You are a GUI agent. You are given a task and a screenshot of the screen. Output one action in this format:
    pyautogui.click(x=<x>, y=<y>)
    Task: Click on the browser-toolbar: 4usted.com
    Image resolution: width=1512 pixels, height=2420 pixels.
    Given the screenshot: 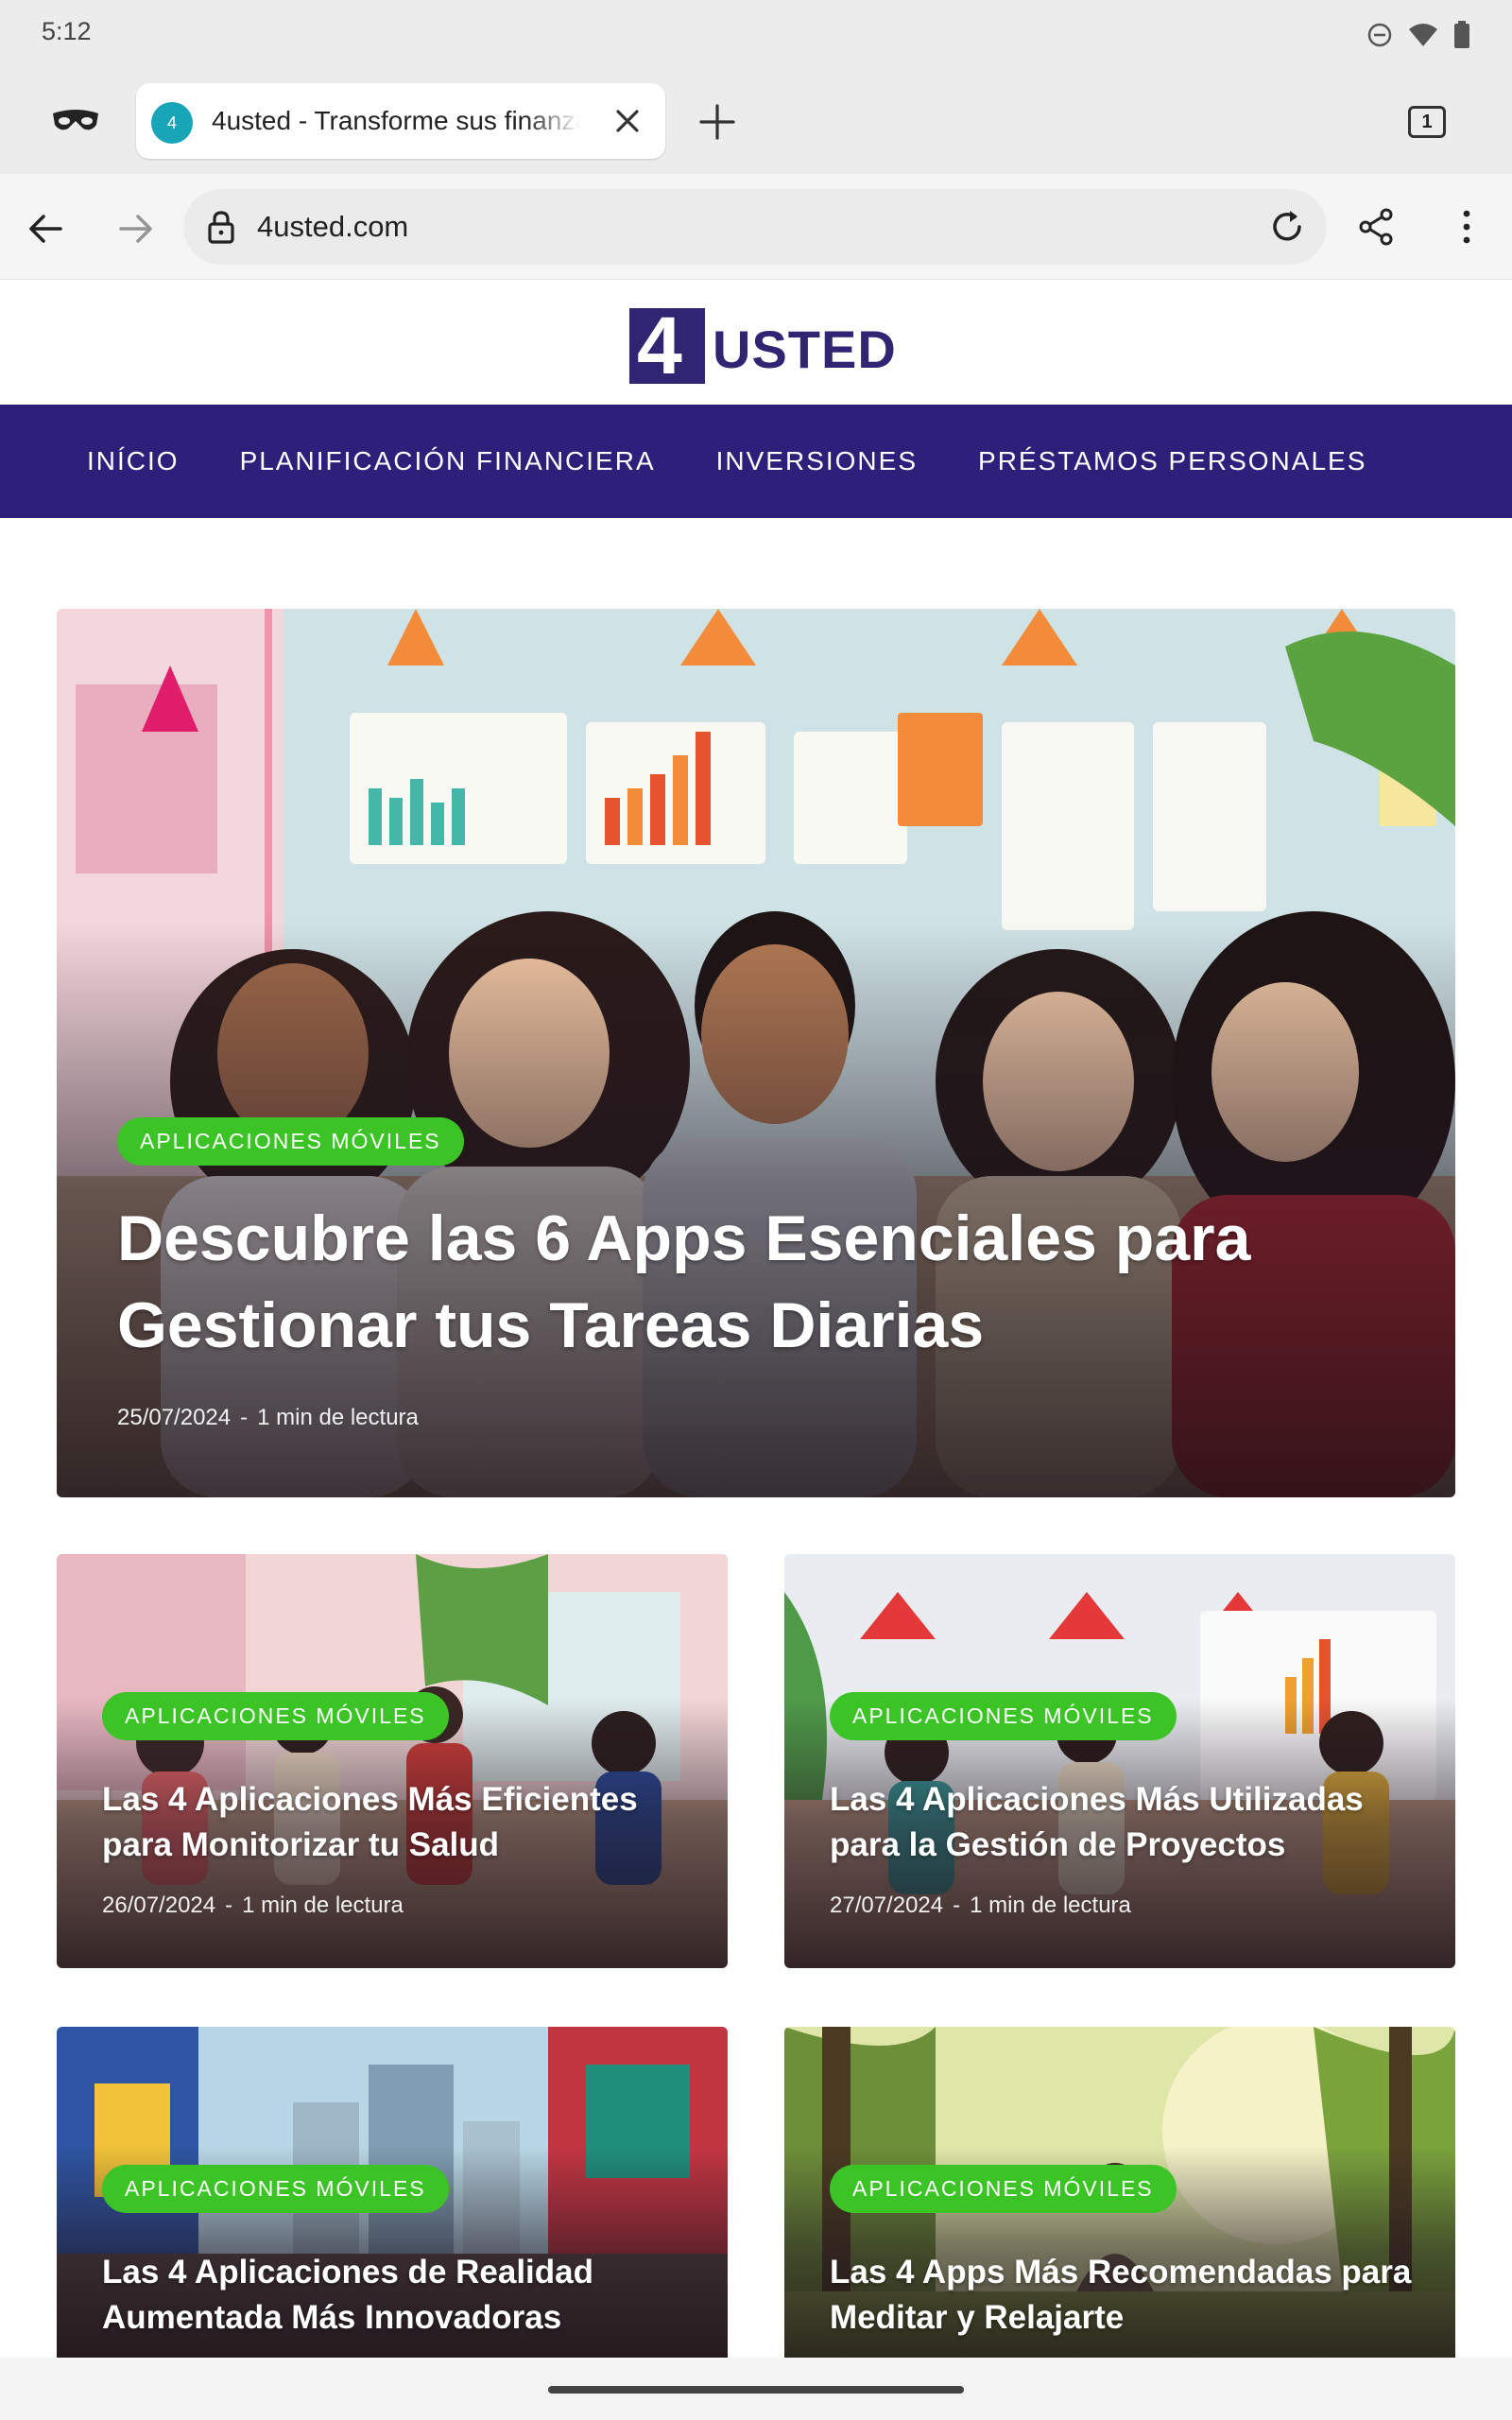 What is the action you would take?
    pyautogui.click(x=756, y=227)
    